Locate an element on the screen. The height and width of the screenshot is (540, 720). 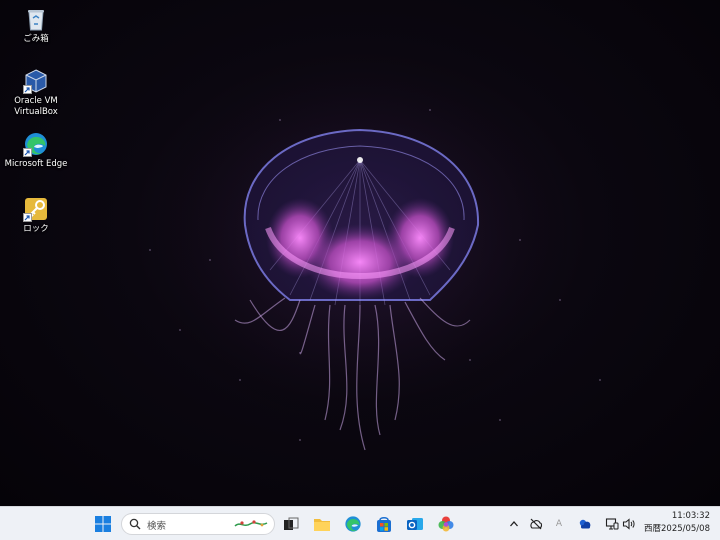
file-explorer-icon is located at coordinates (322, 525).